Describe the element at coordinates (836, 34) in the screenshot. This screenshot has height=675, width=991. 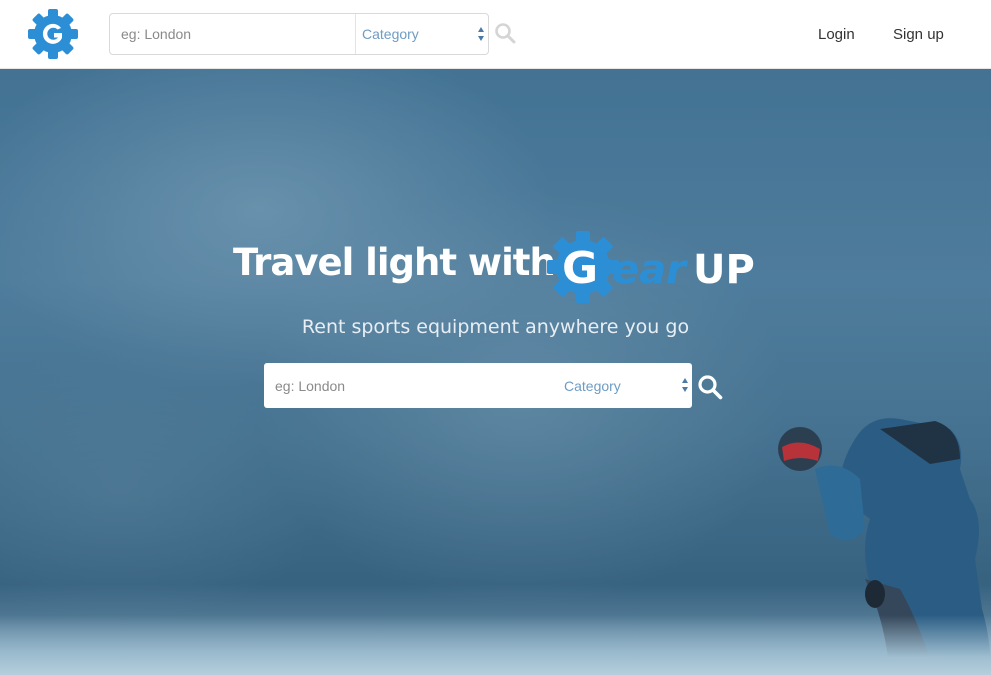
I see `login-link: Login` at that location.